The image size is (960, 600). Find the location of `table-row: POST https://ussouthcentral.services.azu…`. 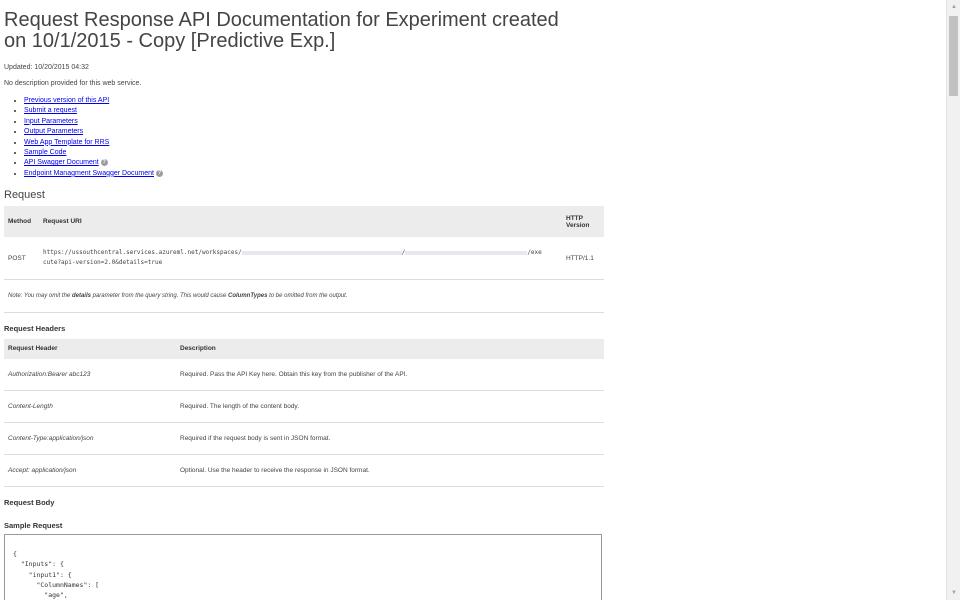

table-row: POST https://ussouthcentral.services.azu… is located at coordinates (304, 258).